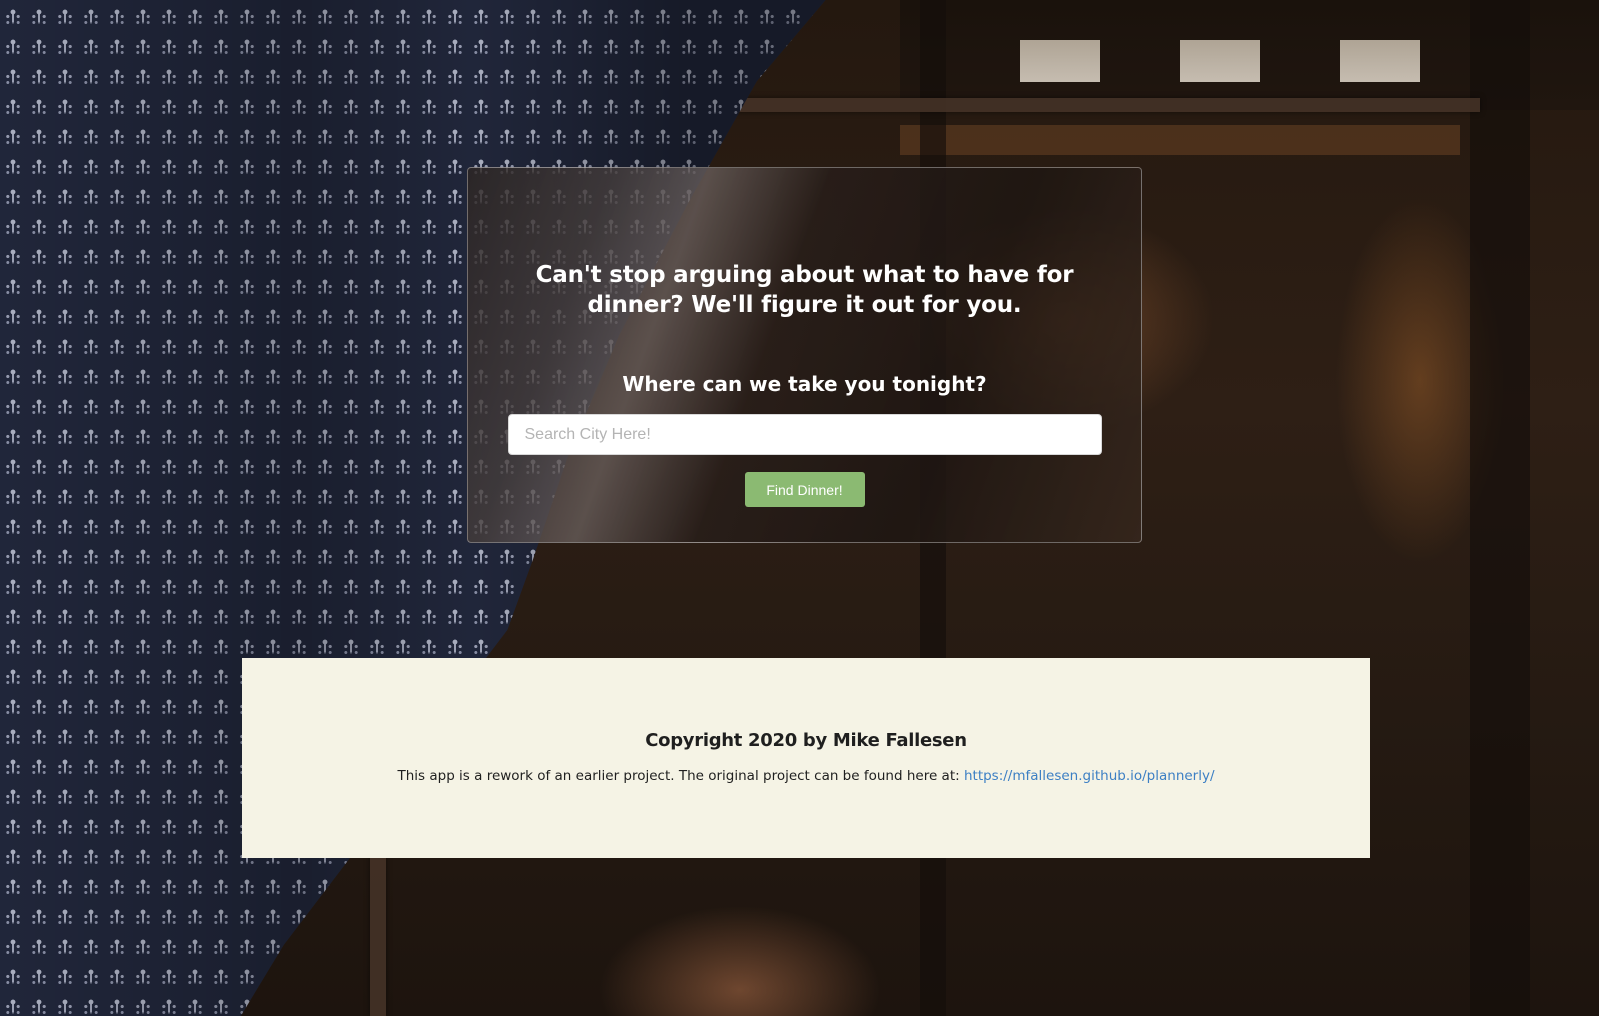  I want to click on door-frame, so click(1500, 508).